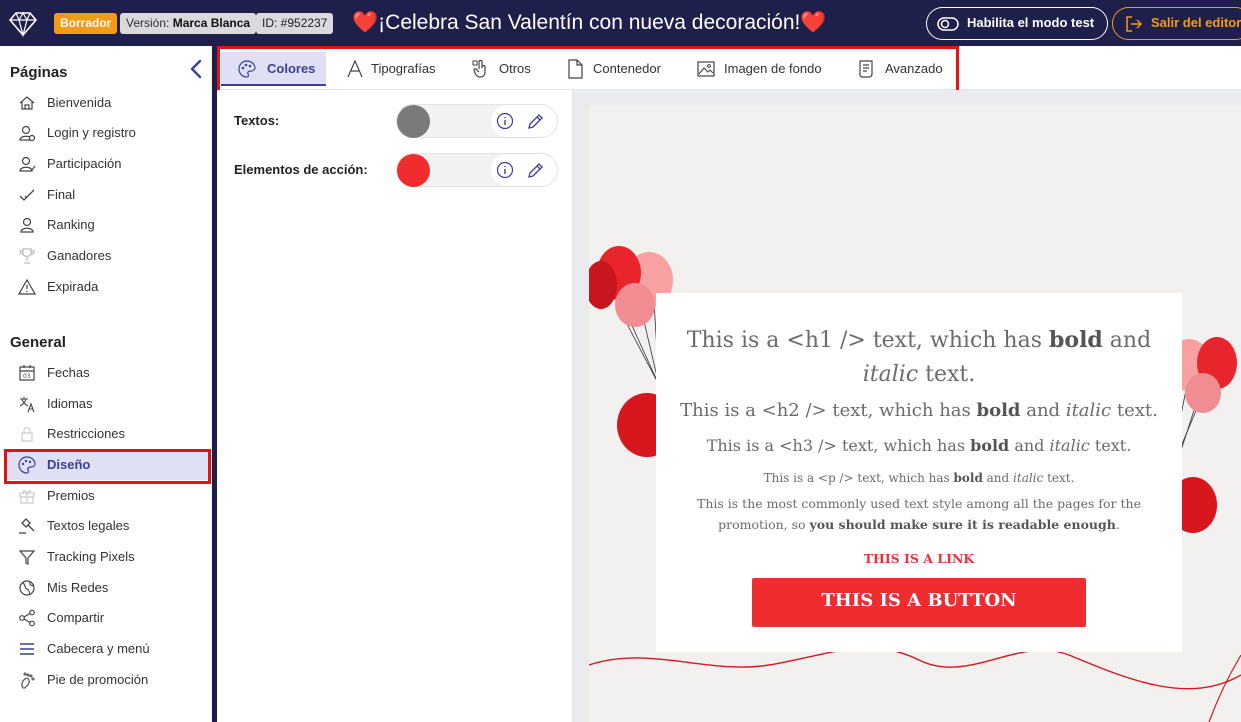  What do you see at coordinates (477, 170) in the screenshot?
I see `accion-color-field` at bounding box center [477, 170].